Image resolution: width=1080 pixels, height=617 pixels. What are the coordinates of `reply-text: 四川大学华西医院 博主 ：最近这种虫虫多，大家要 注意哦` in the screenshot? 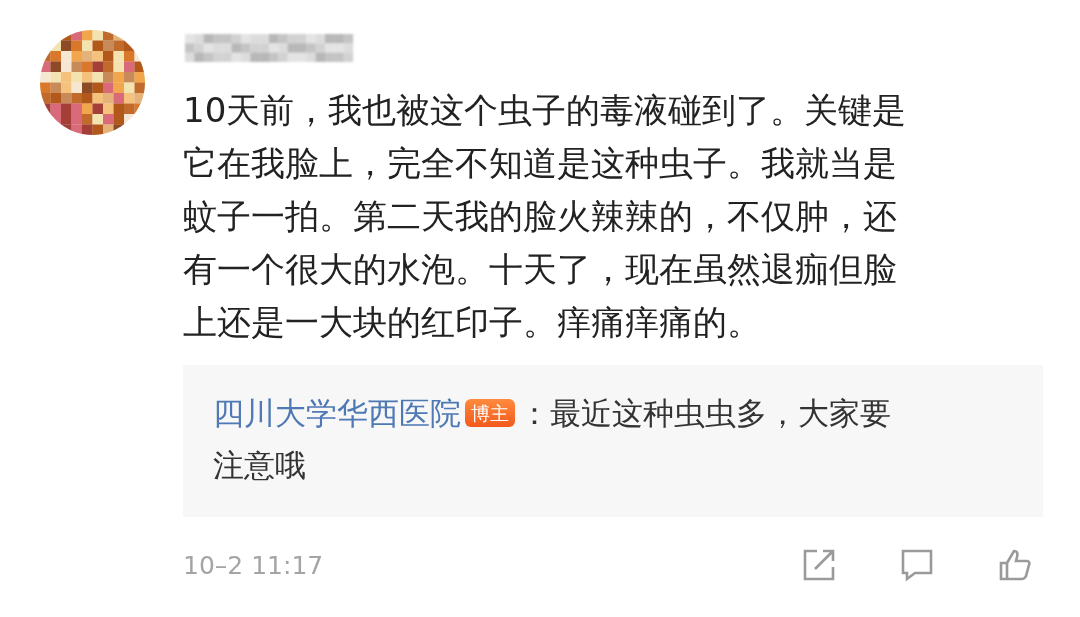 It's located at (552, 439).